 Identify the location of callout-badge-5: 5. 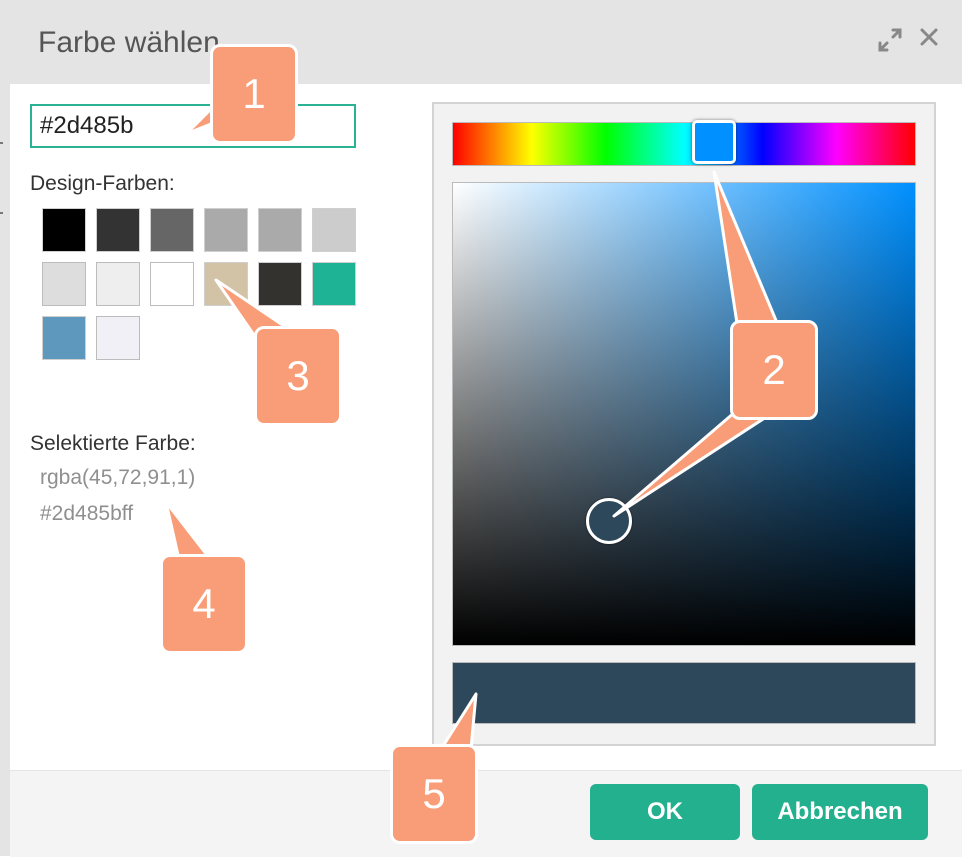
(434, 794).